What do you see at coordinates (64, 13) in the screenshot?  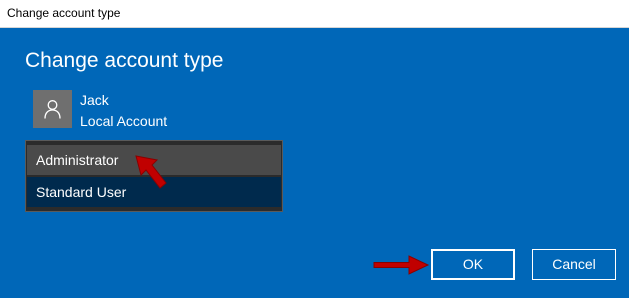 I see `window-title: Change account type` at bounding box center [64, 13].